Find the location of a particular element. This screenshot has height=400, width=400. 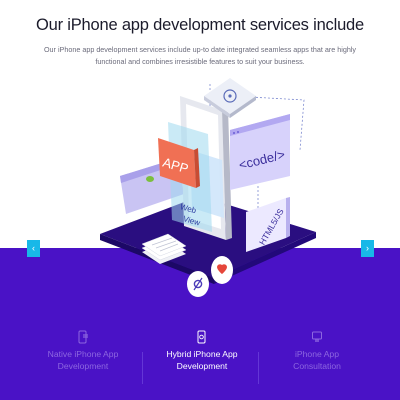

code-card: <code/> is located at coordinates (260, 152).